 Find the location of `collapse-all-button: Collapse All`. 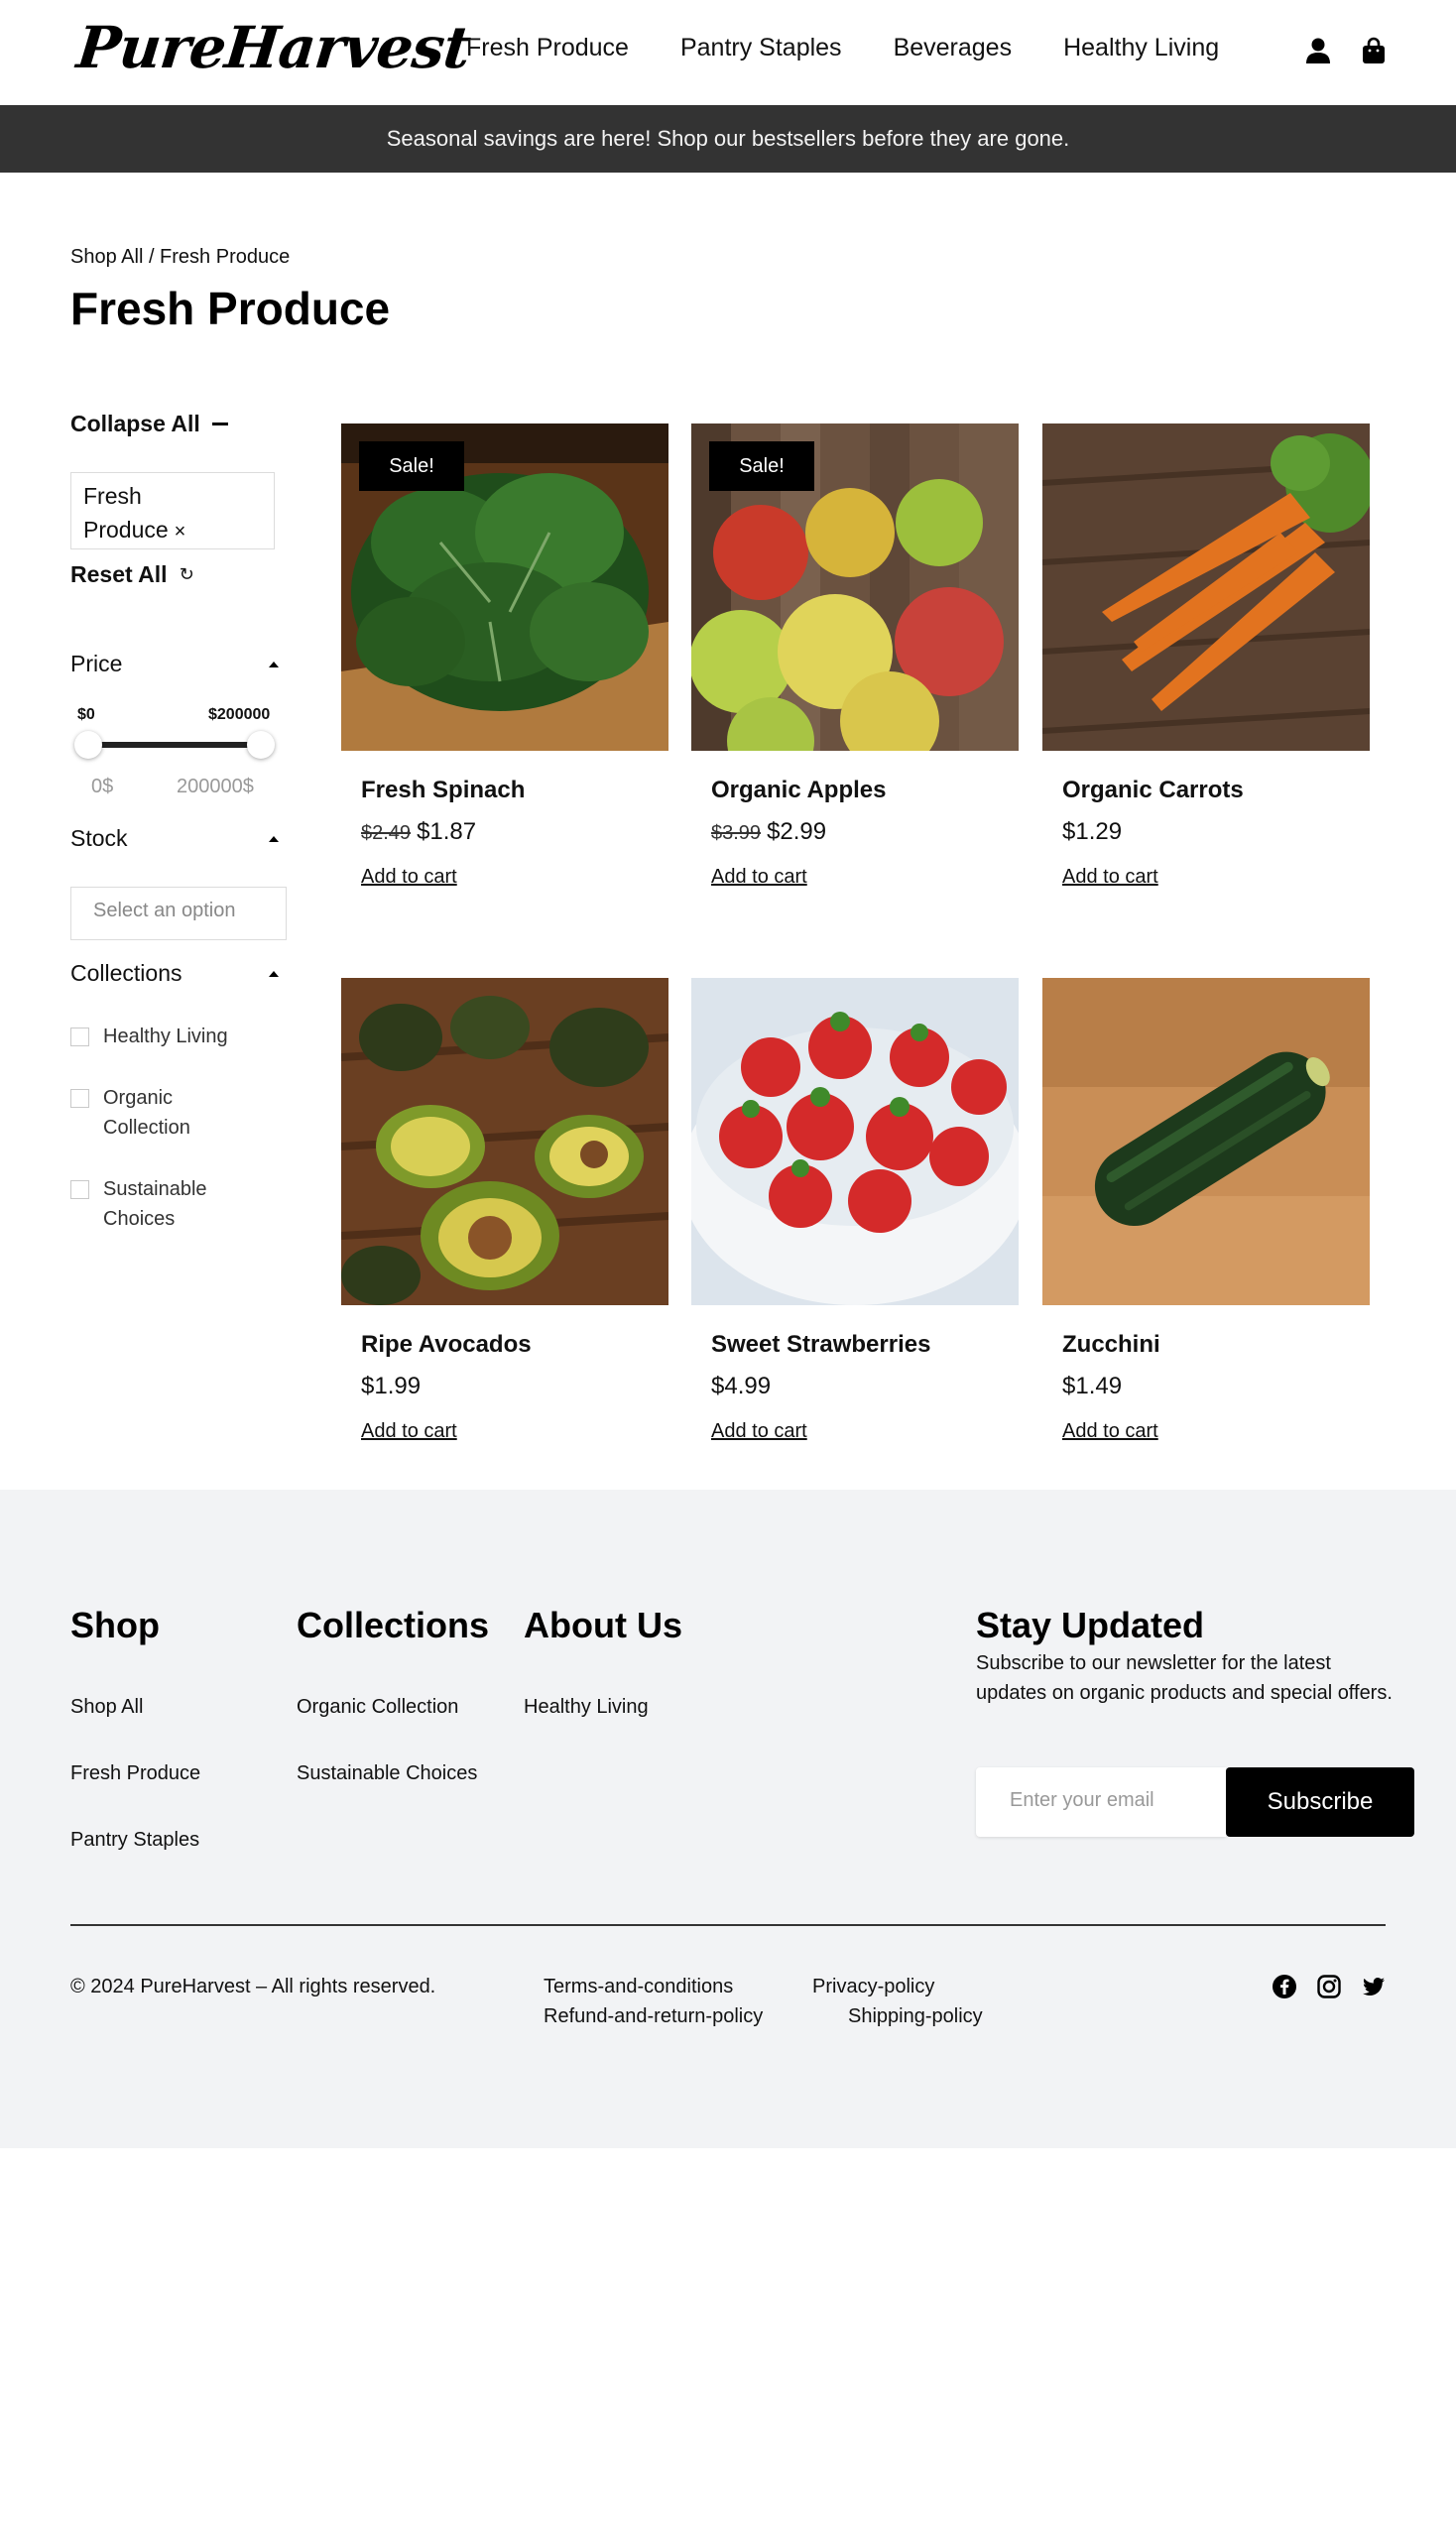

collapse-all-button: Collapse All is located at coordinates (149, 424).